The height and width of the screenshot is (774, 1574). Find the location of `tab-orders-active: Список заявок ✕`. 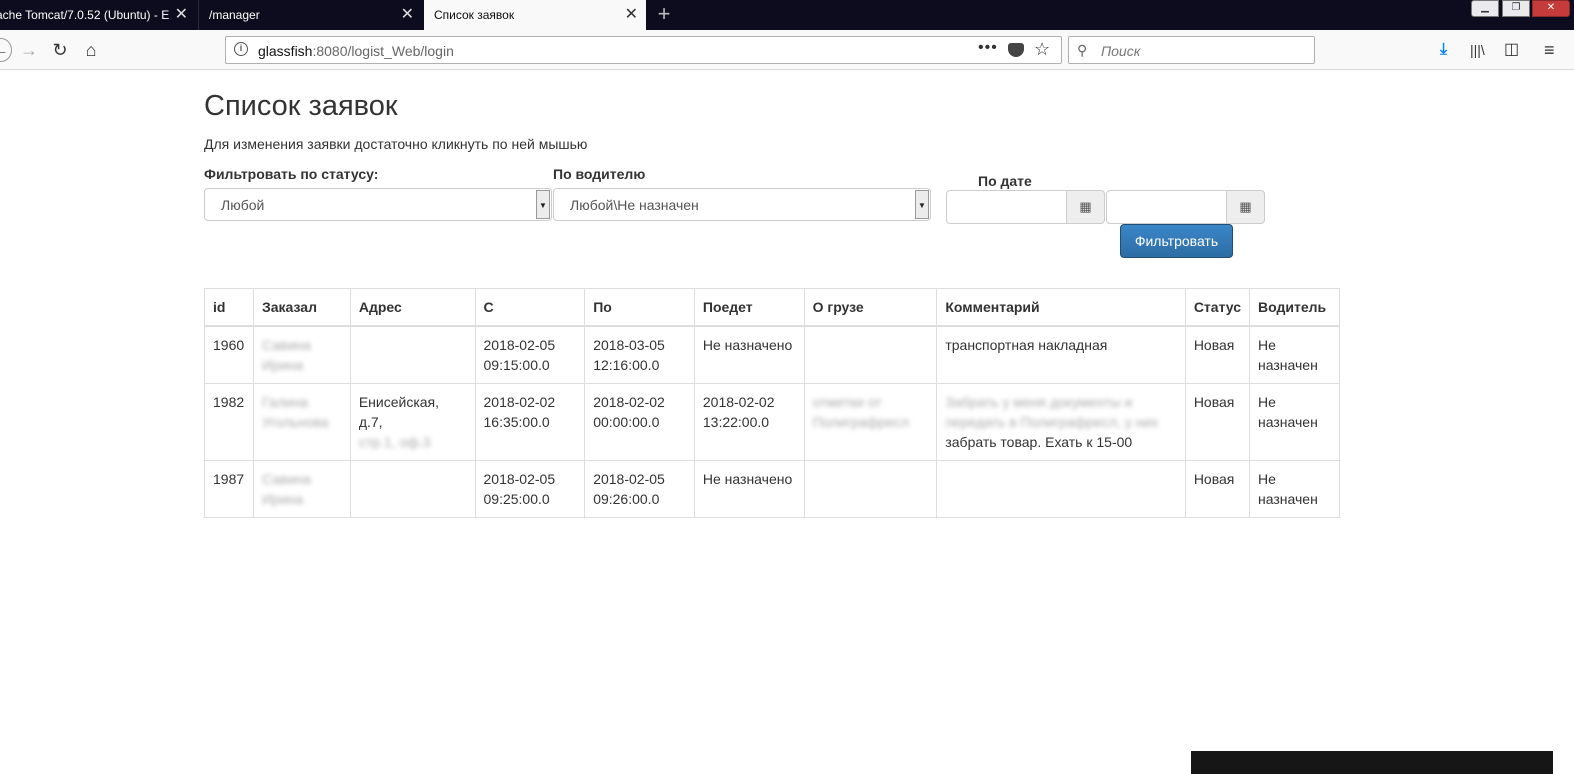

tab-orders-active: Список заявок ✕ is located at coordinates (535, 15).